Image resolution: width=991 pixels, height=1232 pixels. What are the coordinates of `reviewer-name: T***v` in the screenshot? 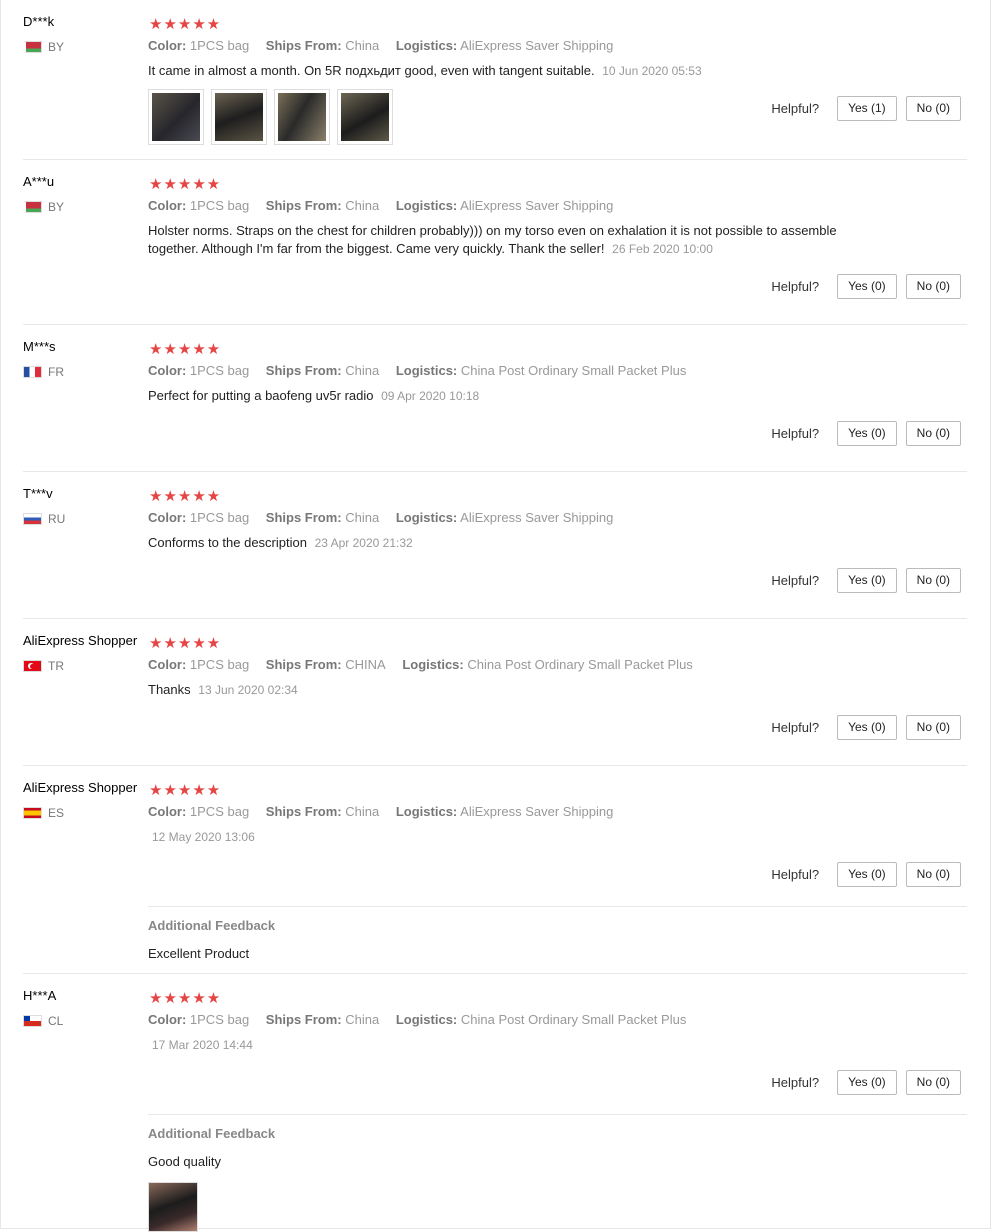 It's located at (38, 493).